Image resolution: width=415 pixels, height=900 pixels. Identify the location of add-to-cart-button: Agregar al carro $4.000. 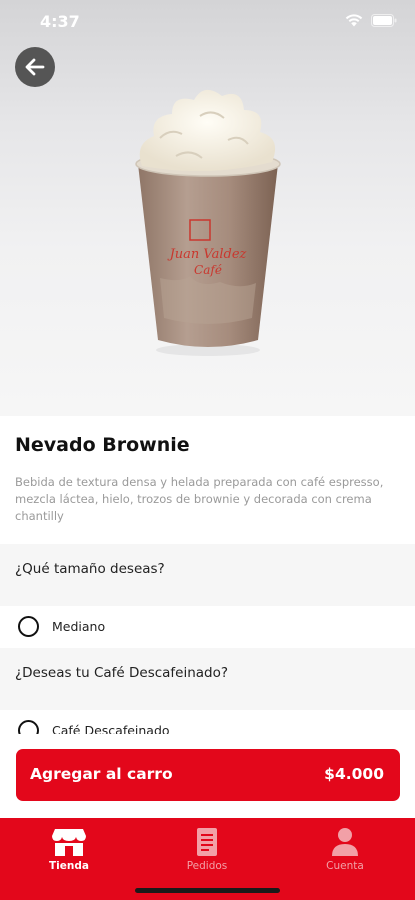
(208, 775).